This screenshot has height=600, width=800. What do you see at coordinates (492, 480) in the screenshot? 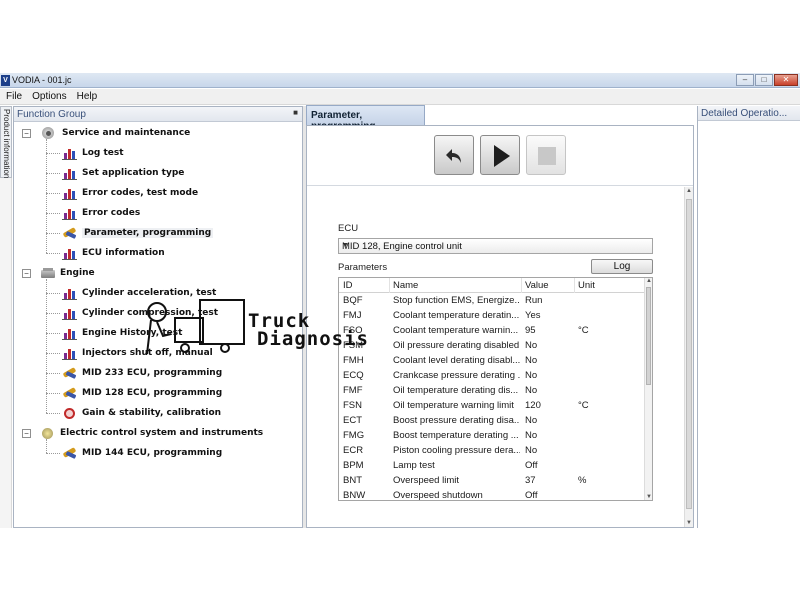
I see `table-row: BNT Overspeed limit 37%` at bounding box center [492, 480].